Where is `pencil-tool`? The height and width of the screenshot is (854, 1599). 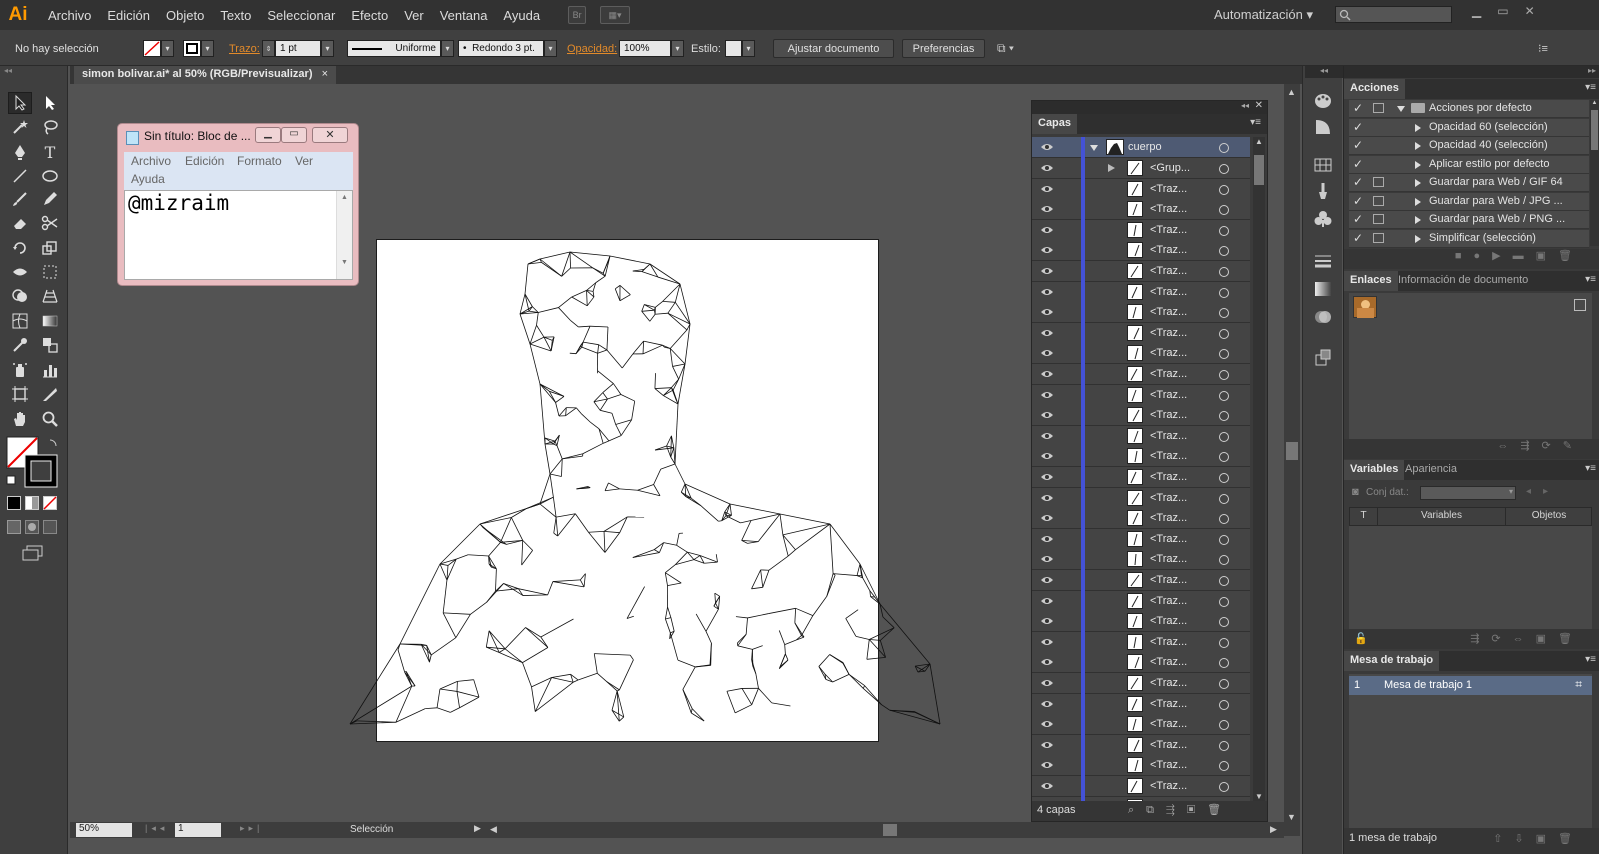 pencil-tool is located at coordinates (50, 199).